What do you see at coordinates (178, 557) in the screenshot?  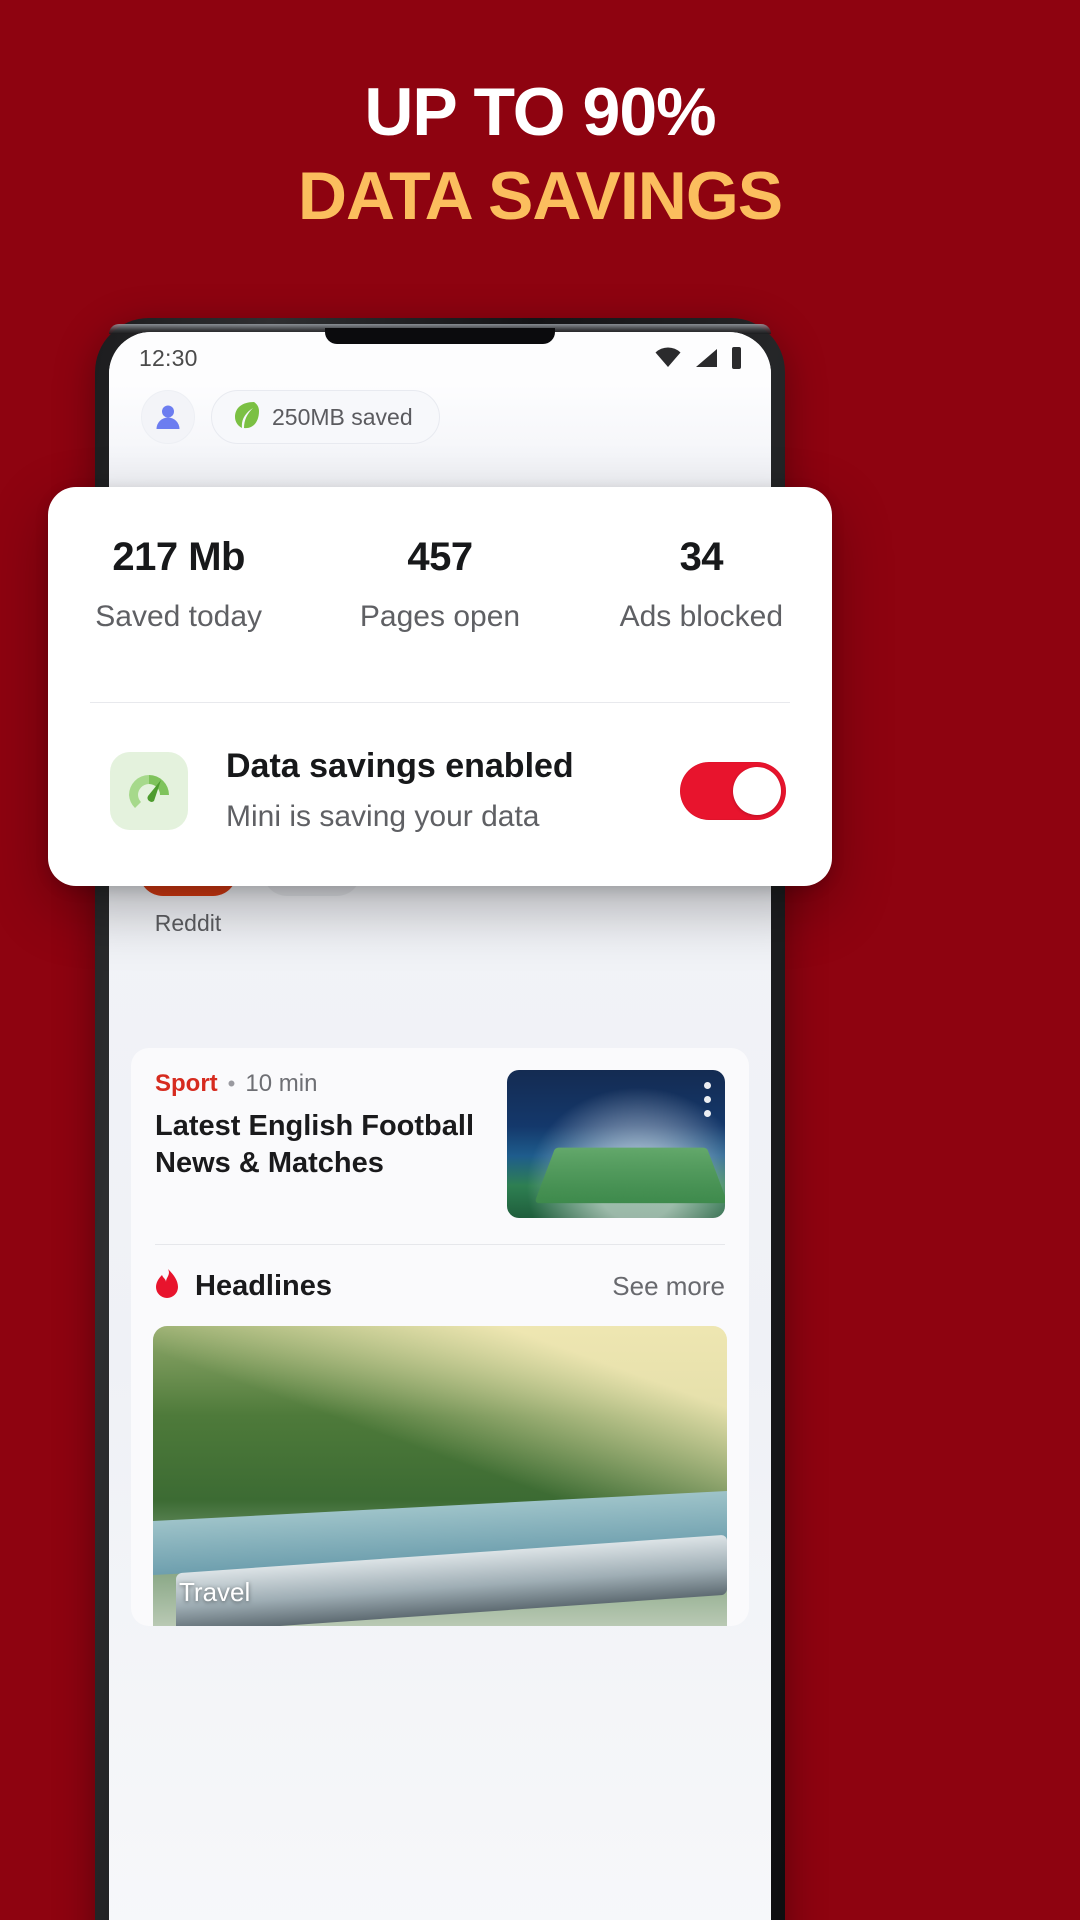 I see `stat-value: 217 Mb` at bounding box center [178, 557].